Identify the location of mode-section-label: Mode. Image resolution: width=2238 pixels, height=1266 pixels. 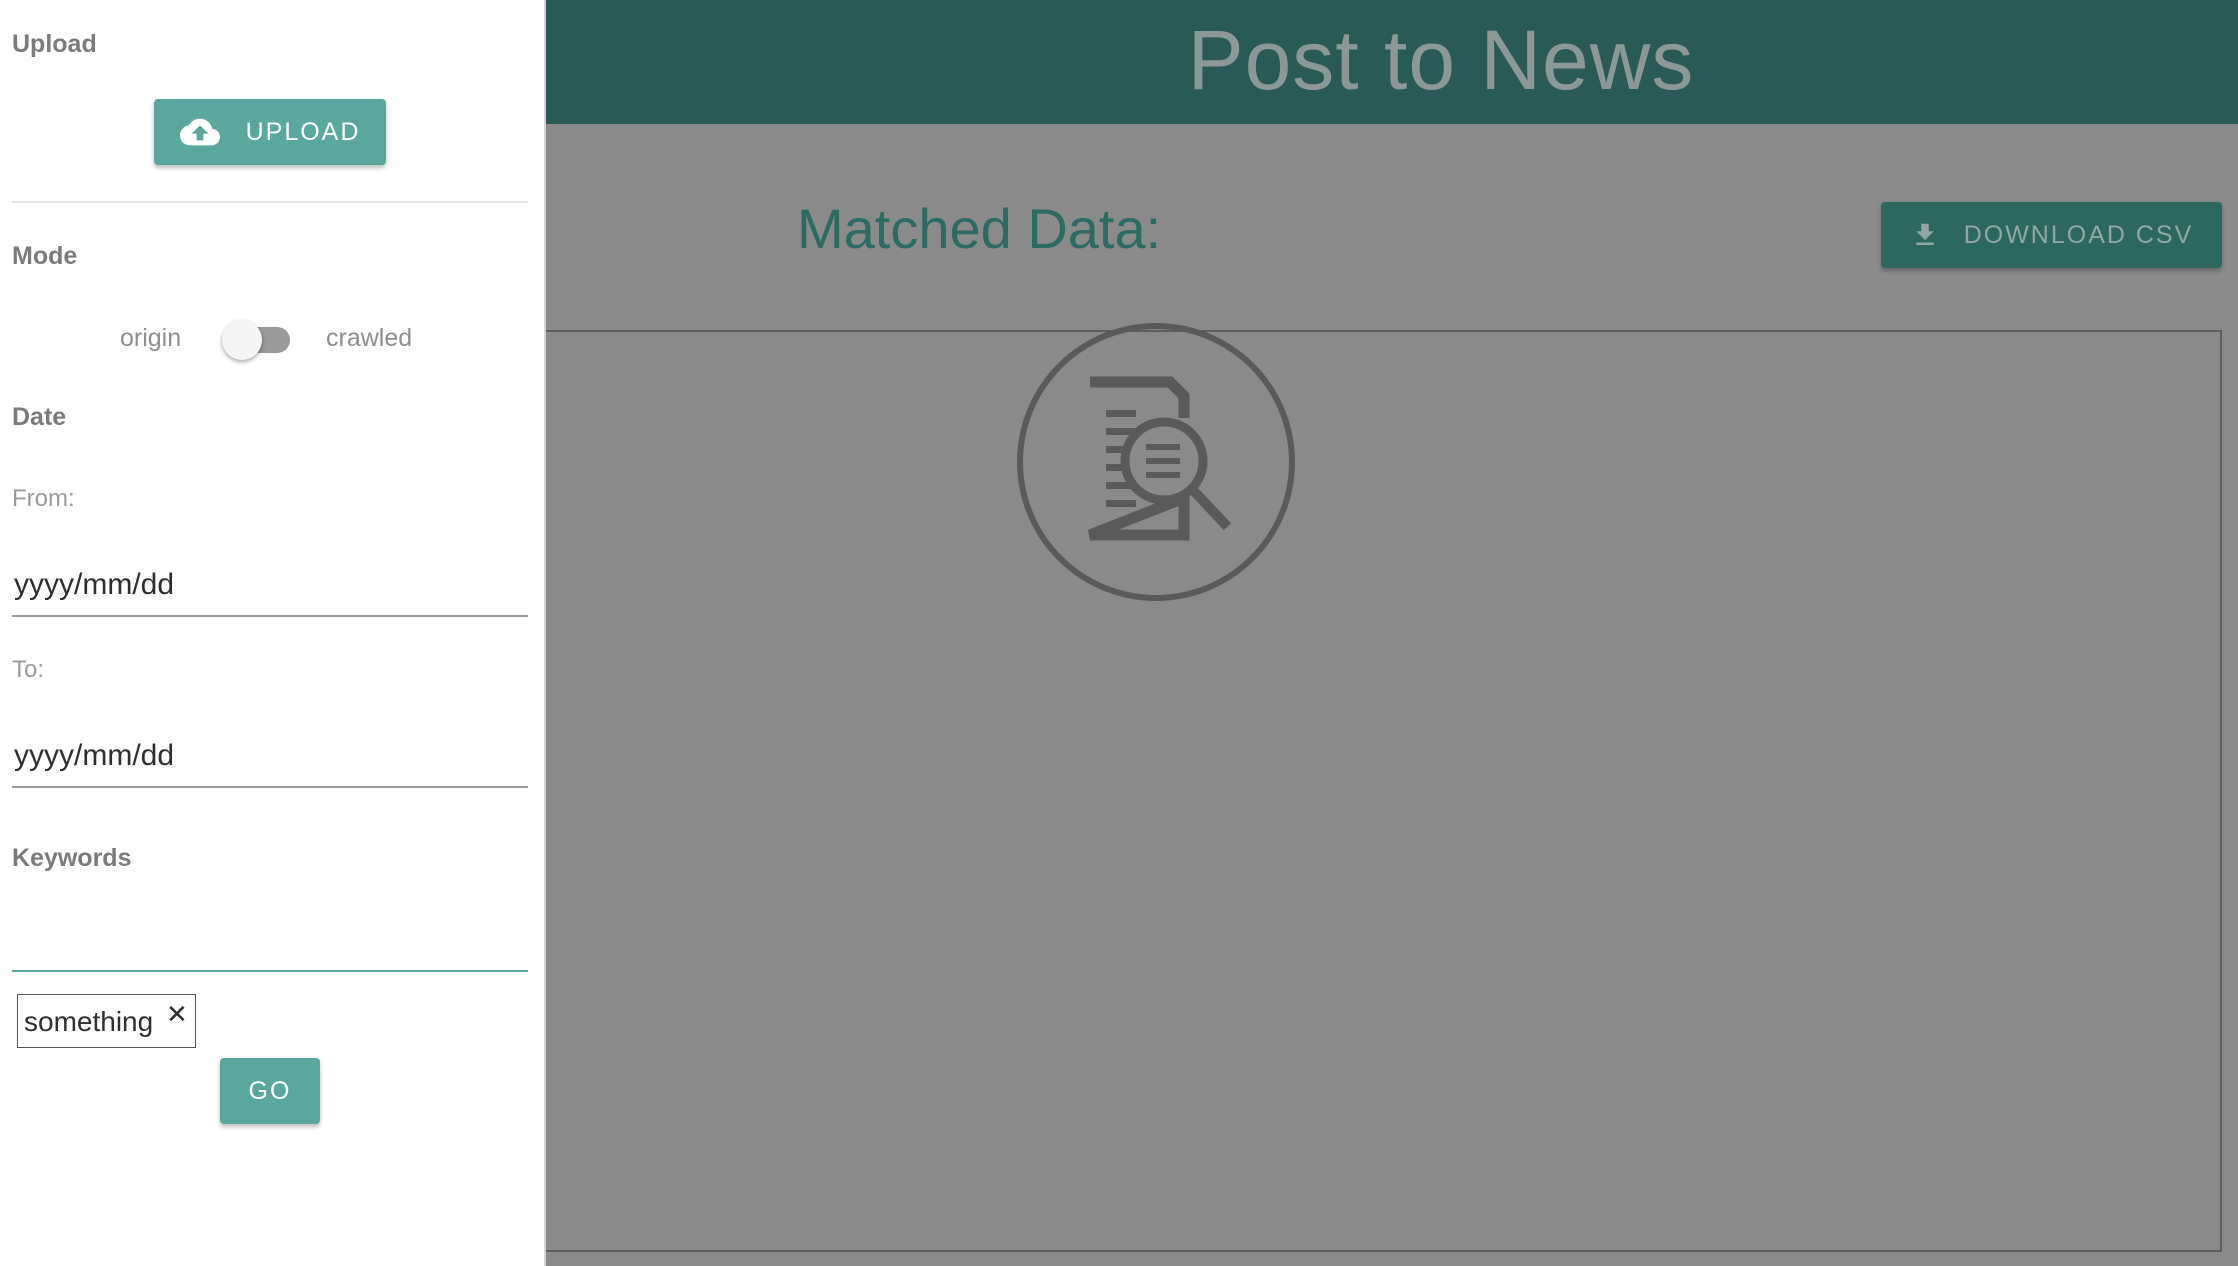
(45, 256).